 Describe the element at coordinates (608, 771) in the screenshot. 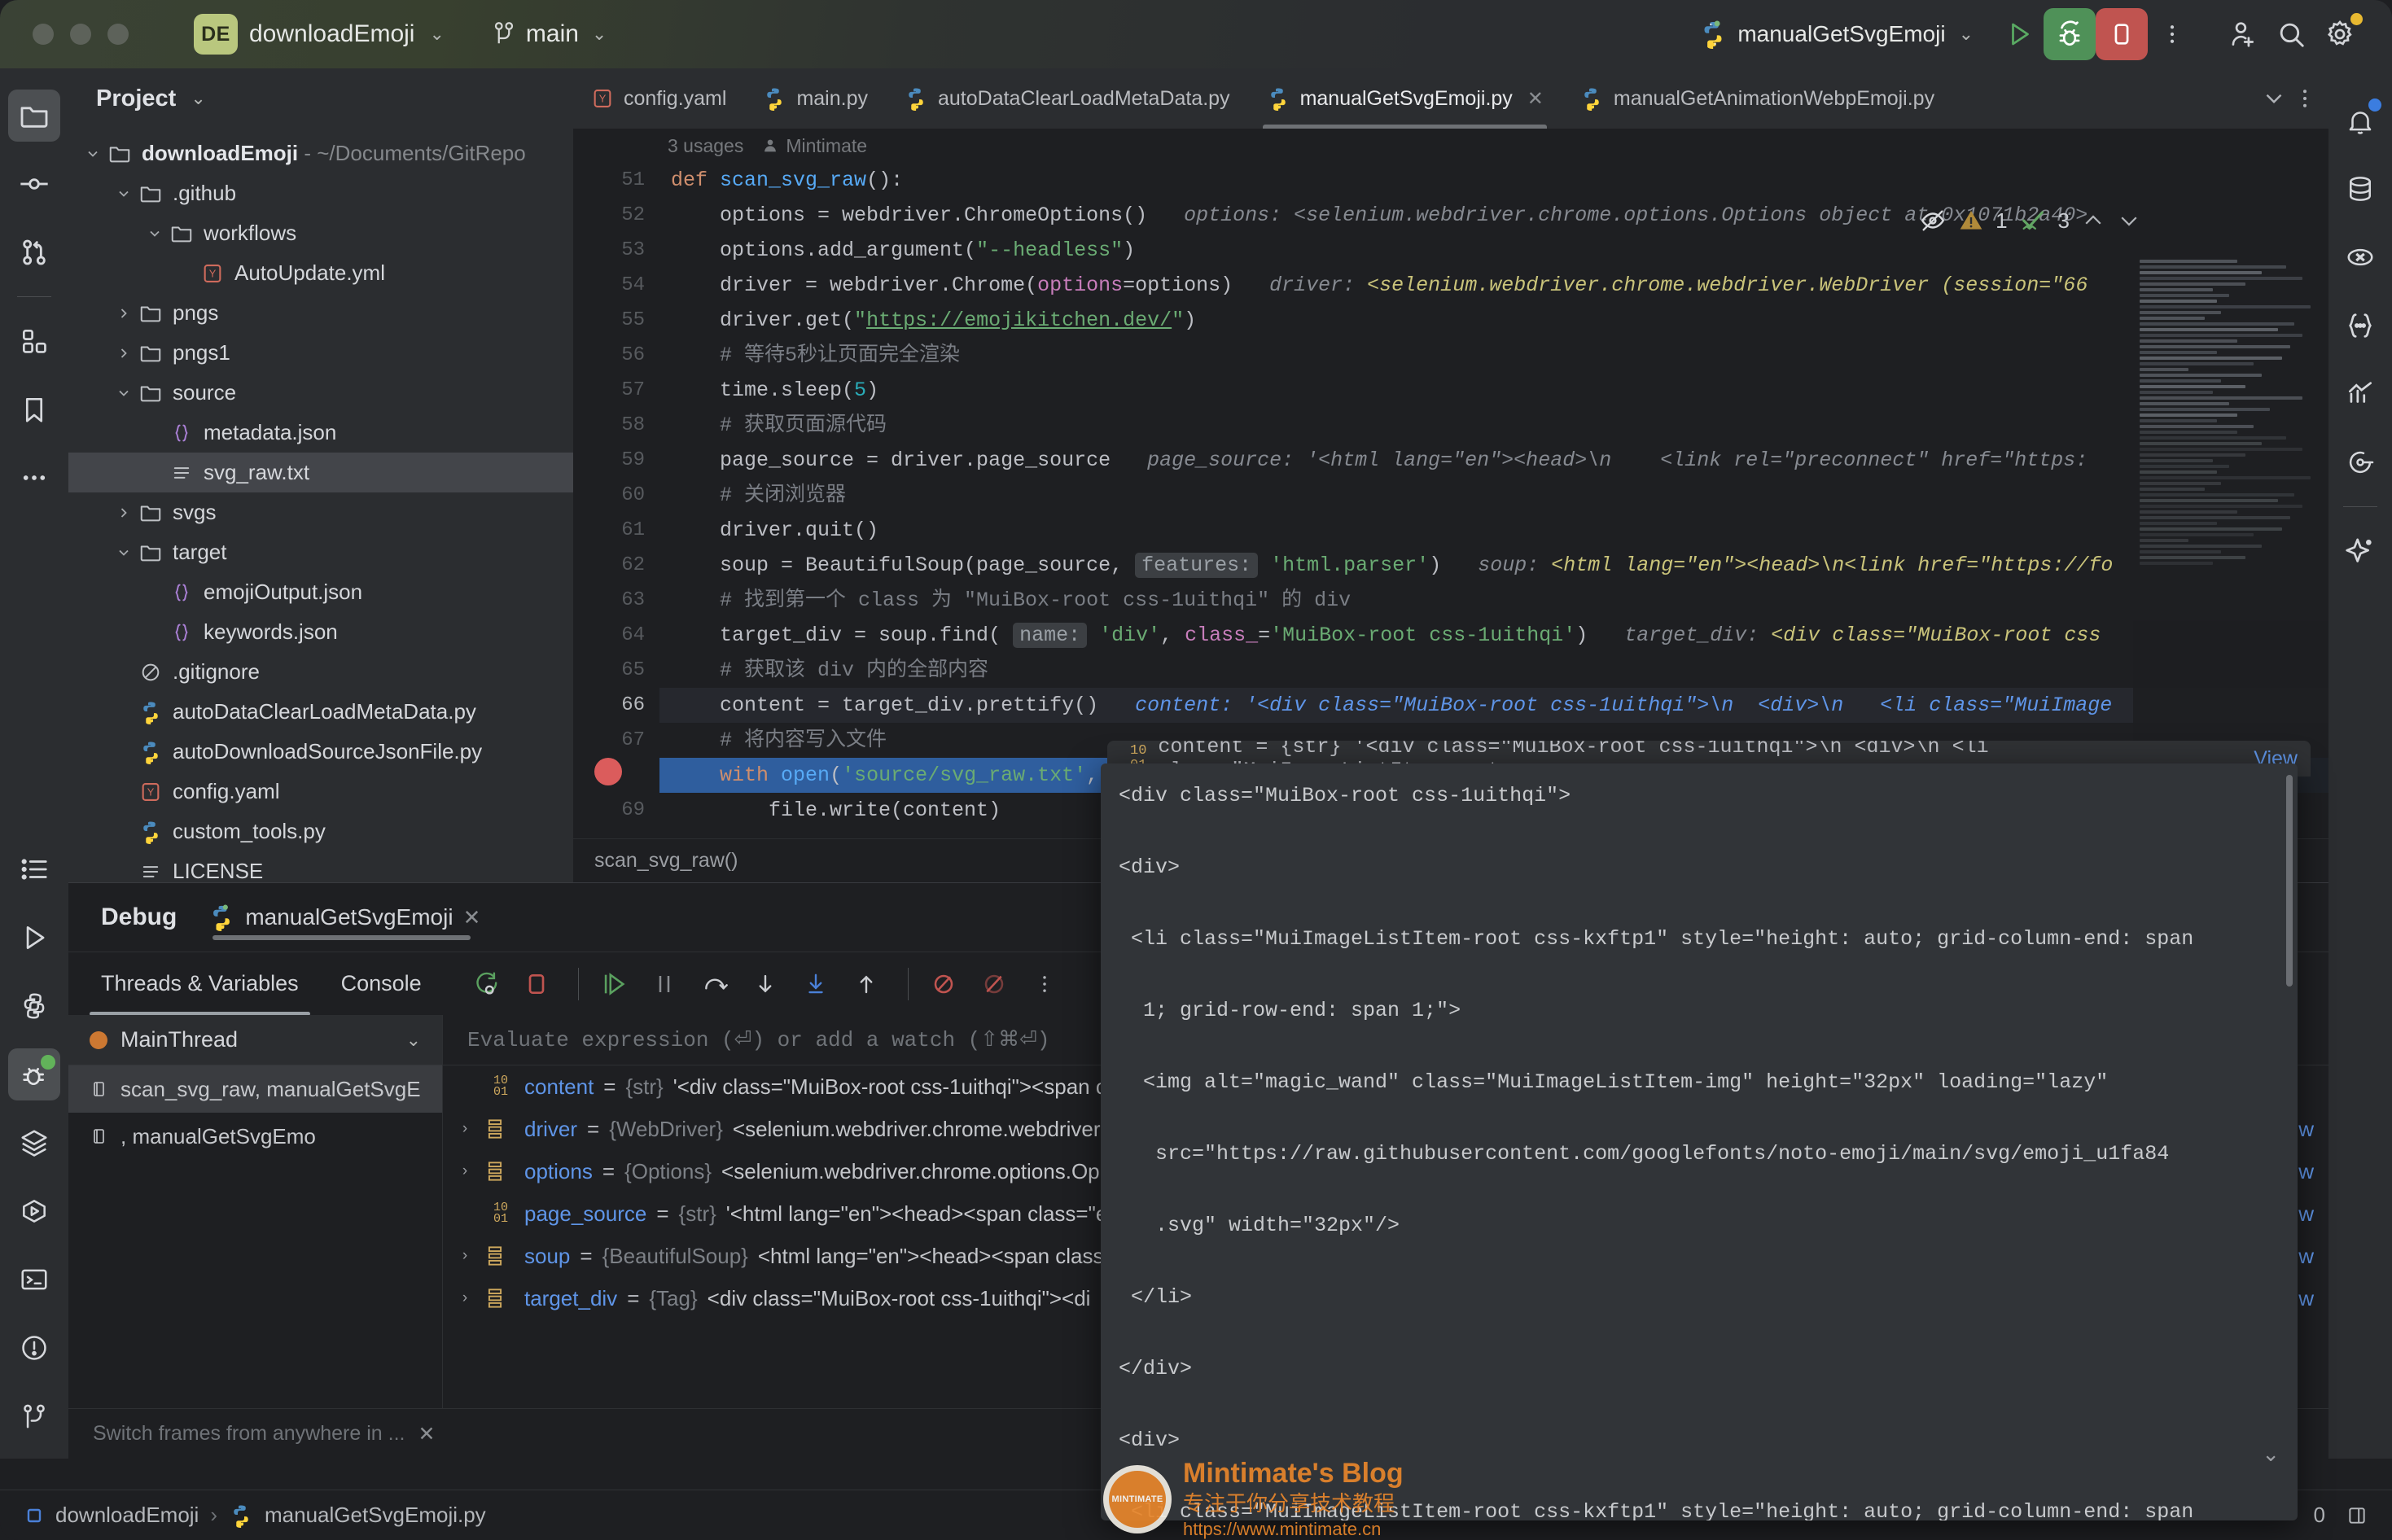

I see `breakpoint-icon` at that location.